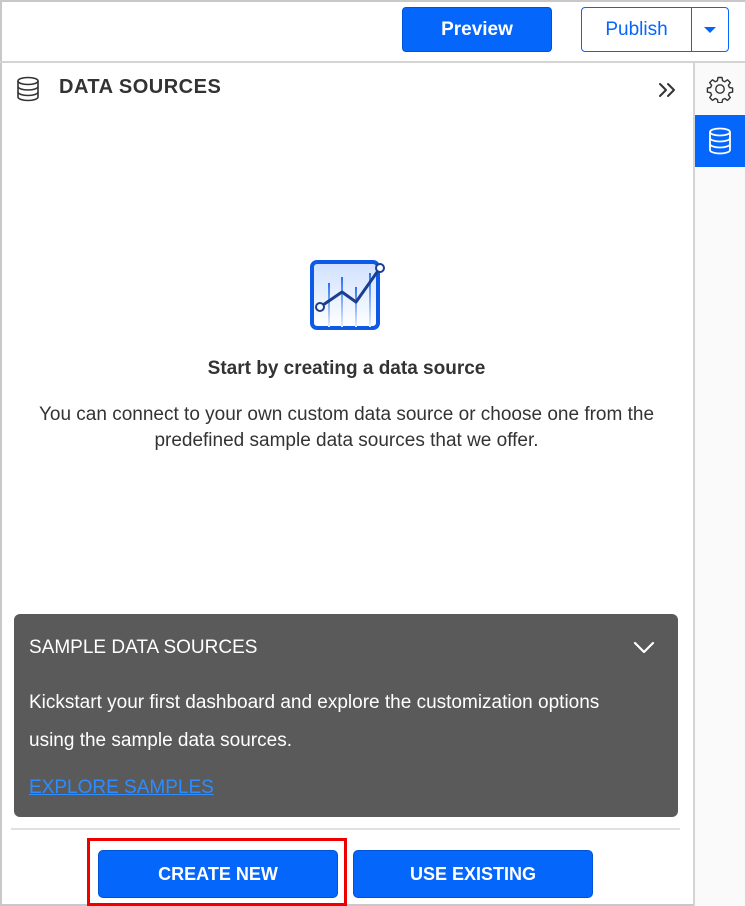 This screenshot has height=906, width=745. I want to click on right-rail, so click(719, 484).